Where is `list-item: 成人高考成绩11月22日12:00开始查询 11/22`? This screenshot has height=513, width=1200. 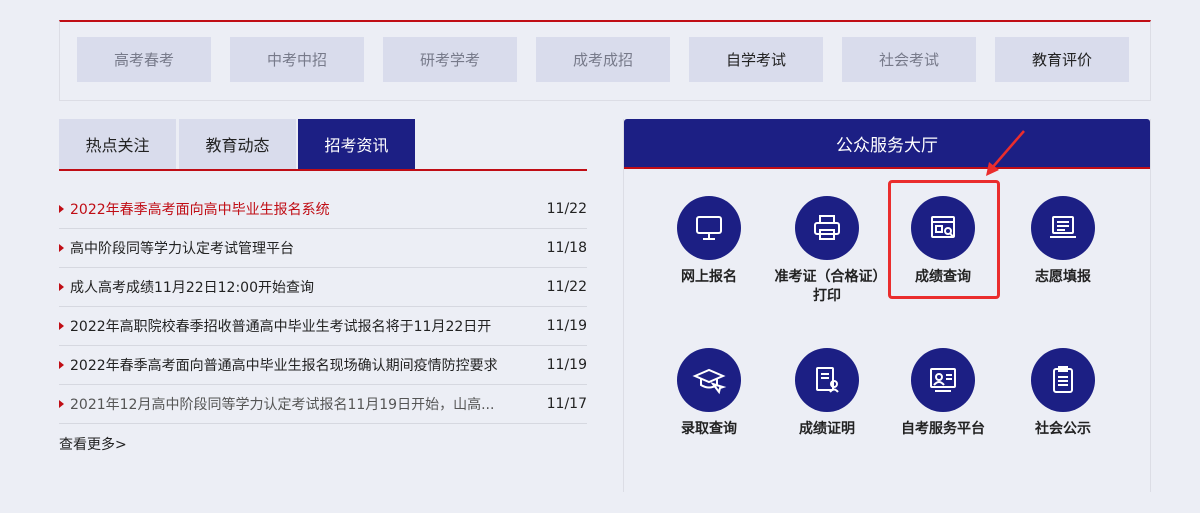
list-item: 成人高考成绩11月22日12:00开始查询 11/22 is located at coordinates (323, 287).